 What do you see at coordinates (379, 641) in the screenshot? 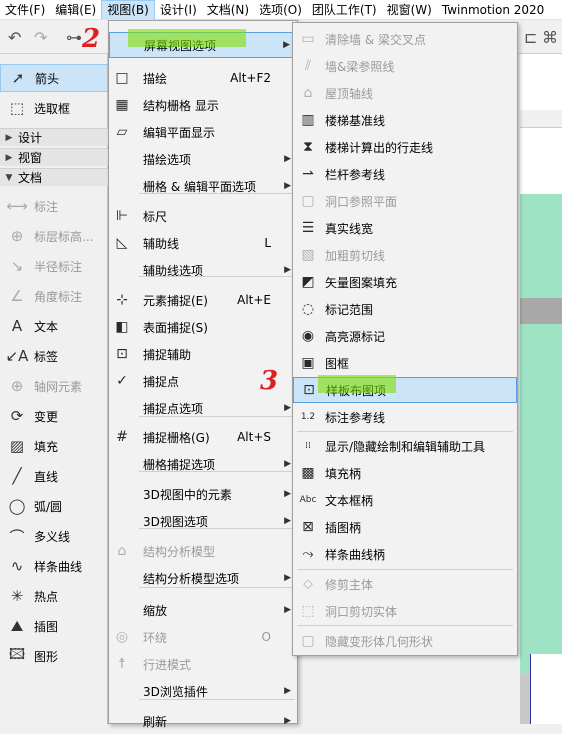
I see `option-label: 隐藏变形体几何形状` at bounding box center [379, 641].